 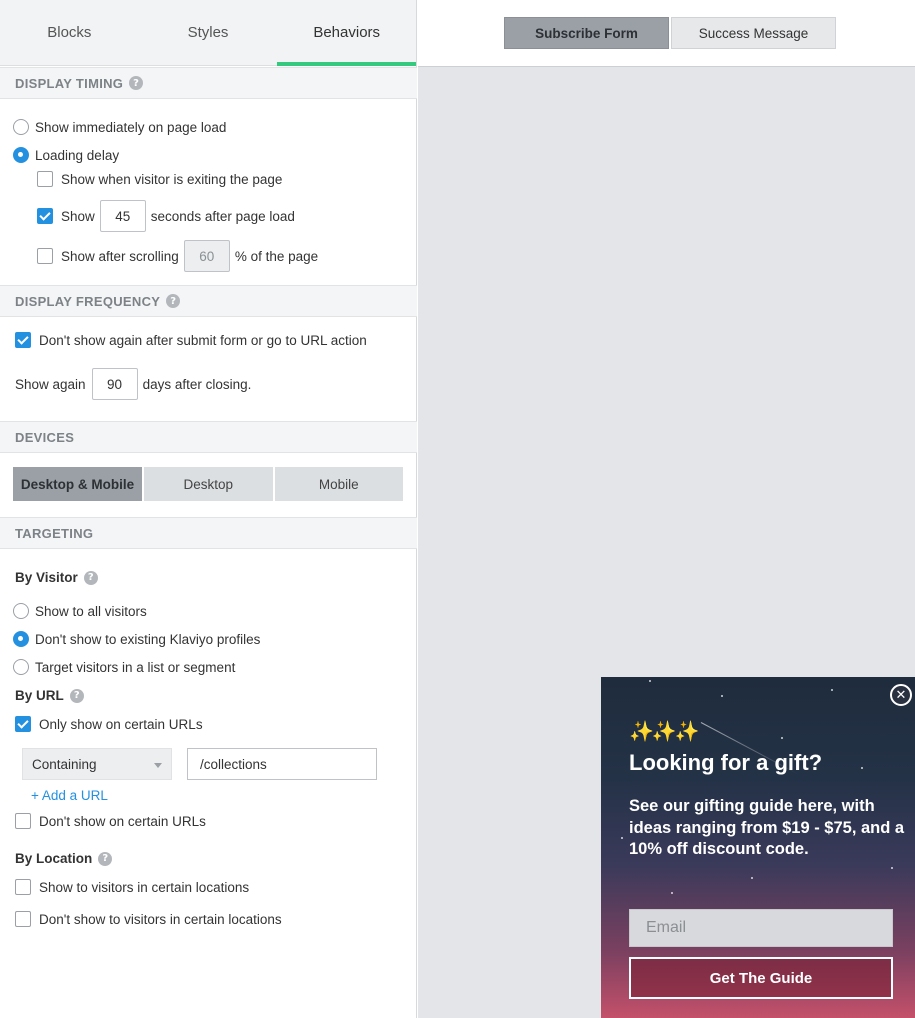 What do you see at coordinates (208, 301) in the screenshot?
I see `display-frequency-heading: DISPLAY FREQUENCY ?` at bounding box center [208, 301].